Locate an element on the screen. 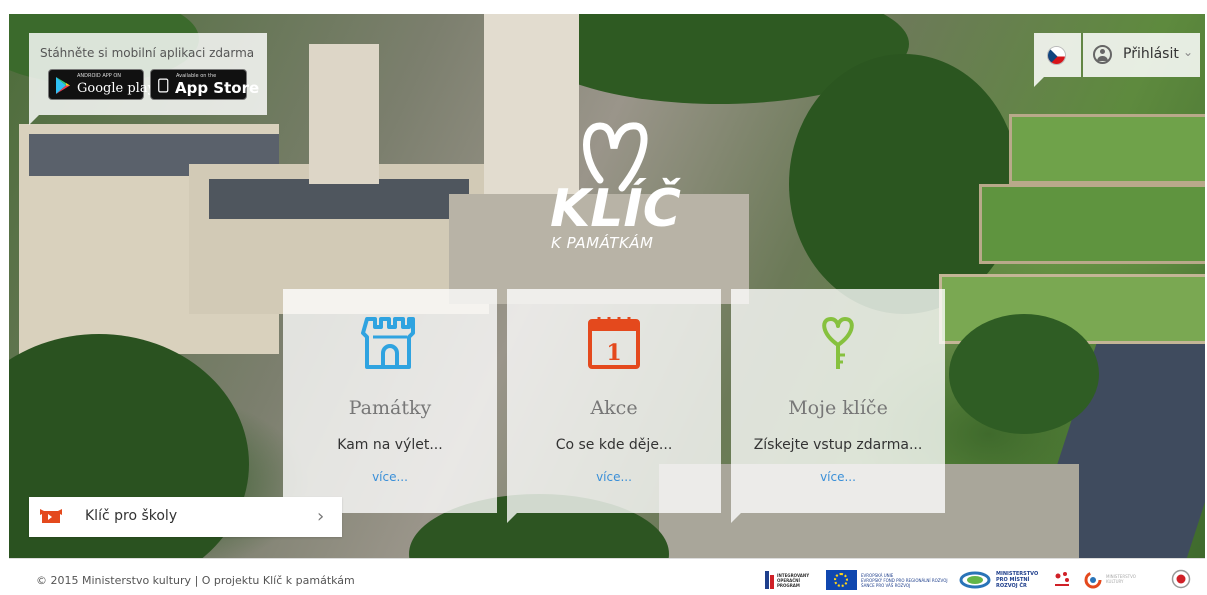 Image resolution: width=1207 pixels, height=595 pixels. logo-main-text: KLÍČ is located at coordinates (616, 208).